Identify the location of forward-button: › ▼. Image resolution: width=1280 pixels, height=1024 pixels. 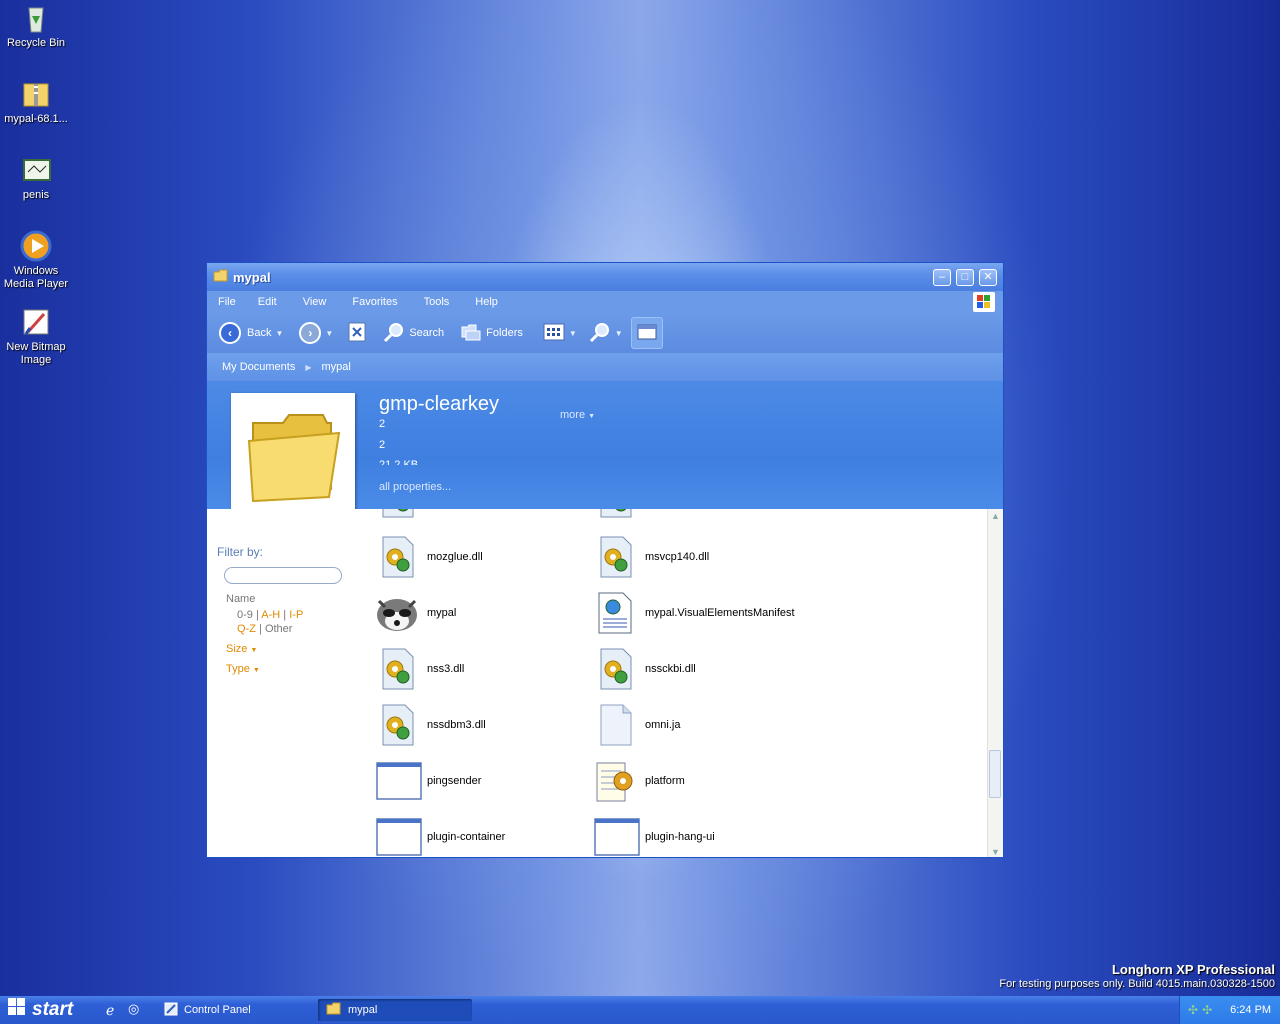
(316, 333).